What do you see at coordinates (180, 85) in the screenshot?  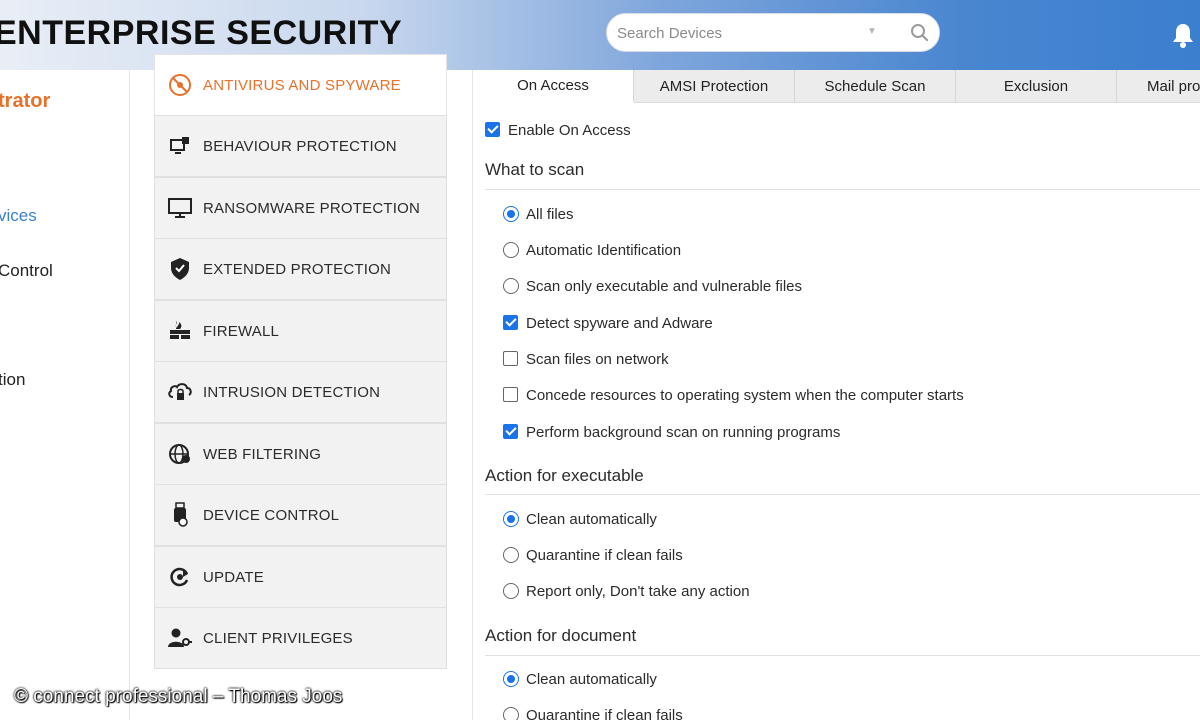 I see `antivirus-icon` at bounding box center [180, 85].